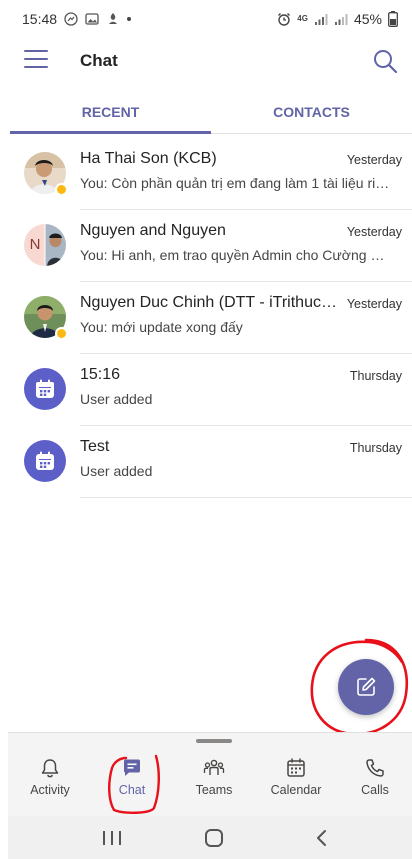 The width and height of the screenshot is (412, 859). What do you see at coordinates (92, 19) in the screenshot?
I see `gallery-icon` at bounding box center [92, 19].